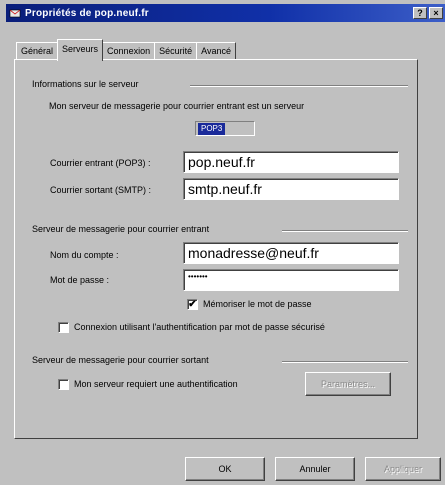 The image size is (445, 485). What do you see at coordinates (37, 51) in the screenshot?
I see `tab-general: Général` at bounding box center [37, 51].